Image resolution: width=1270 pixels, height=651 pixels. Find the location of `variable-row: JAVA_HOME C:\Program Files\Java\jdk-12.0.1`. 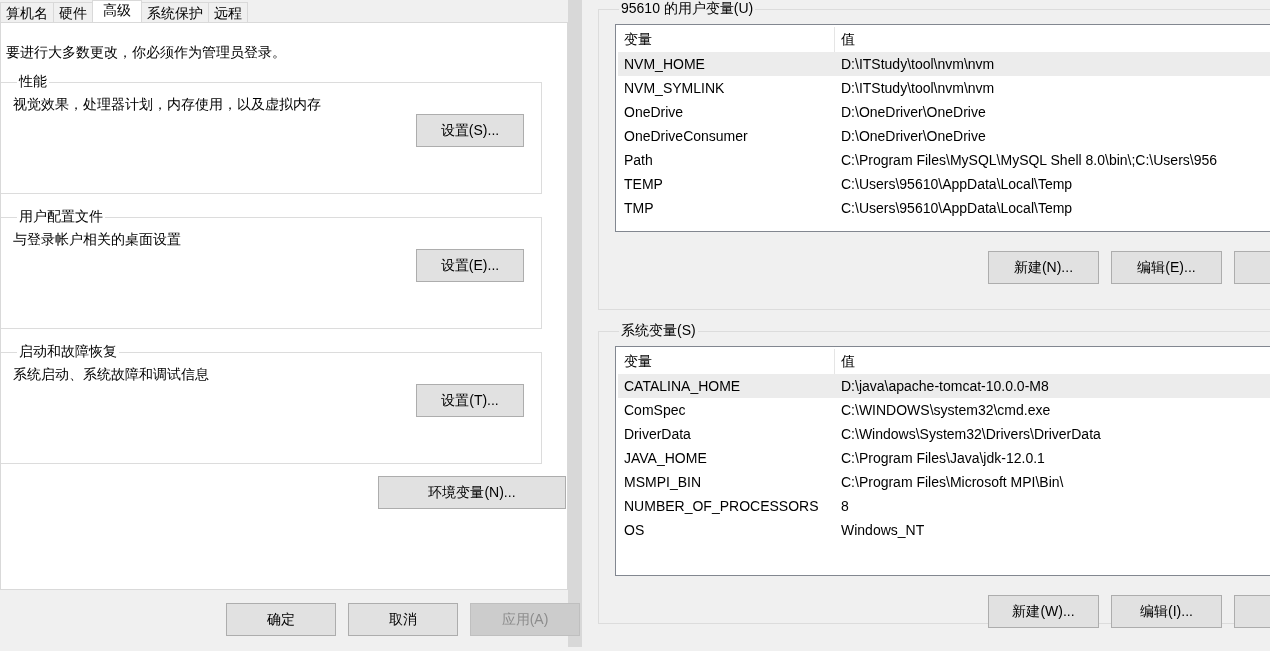

variable-row: JAVA_HOME C:\Program Files\Java\jdk-12.0.1 is located at coordinates (944, 458).